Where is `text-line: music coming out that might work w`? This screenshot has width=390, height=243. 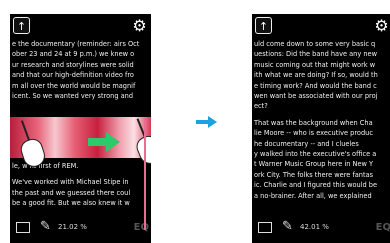 text-line: music coming out that might work w is located at coordinates (315, 64).